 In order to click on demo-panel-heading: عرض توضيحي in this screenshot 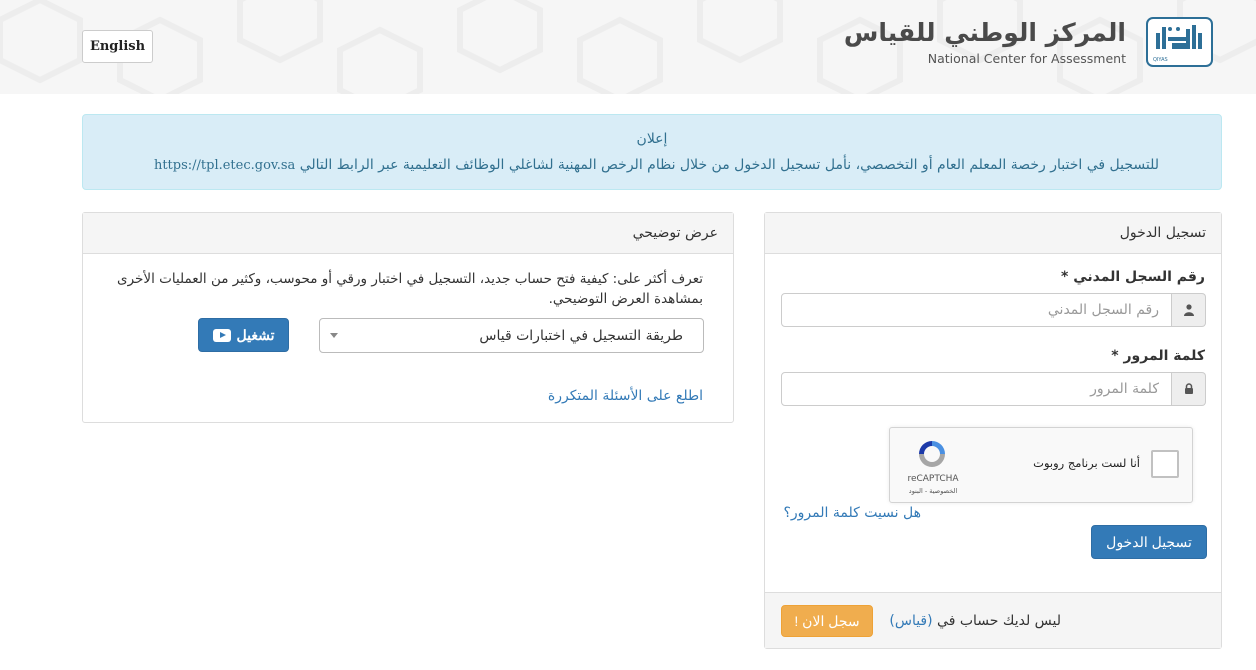, I will do `click(408, 233)`.